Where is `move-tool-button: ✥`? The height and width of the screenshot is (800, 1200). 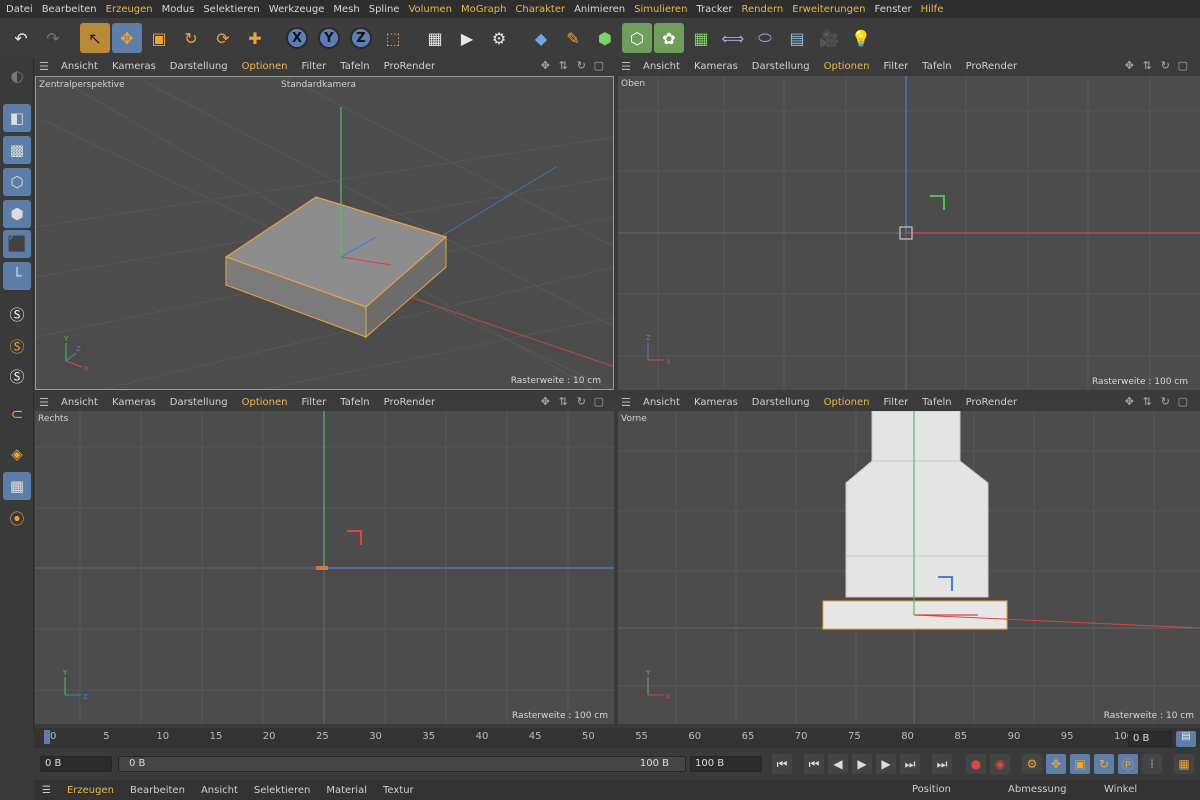 move-tool-button: ✥ is located at coordinates (127, 38).